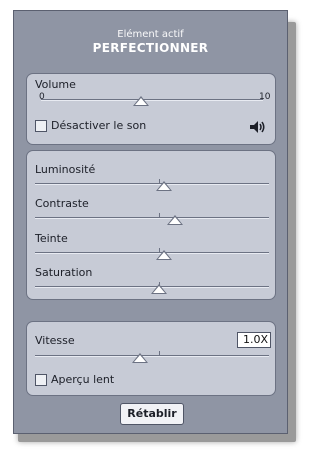 The image size is (320, 451). I want to click on volume-slider-track, so click(152, 100).